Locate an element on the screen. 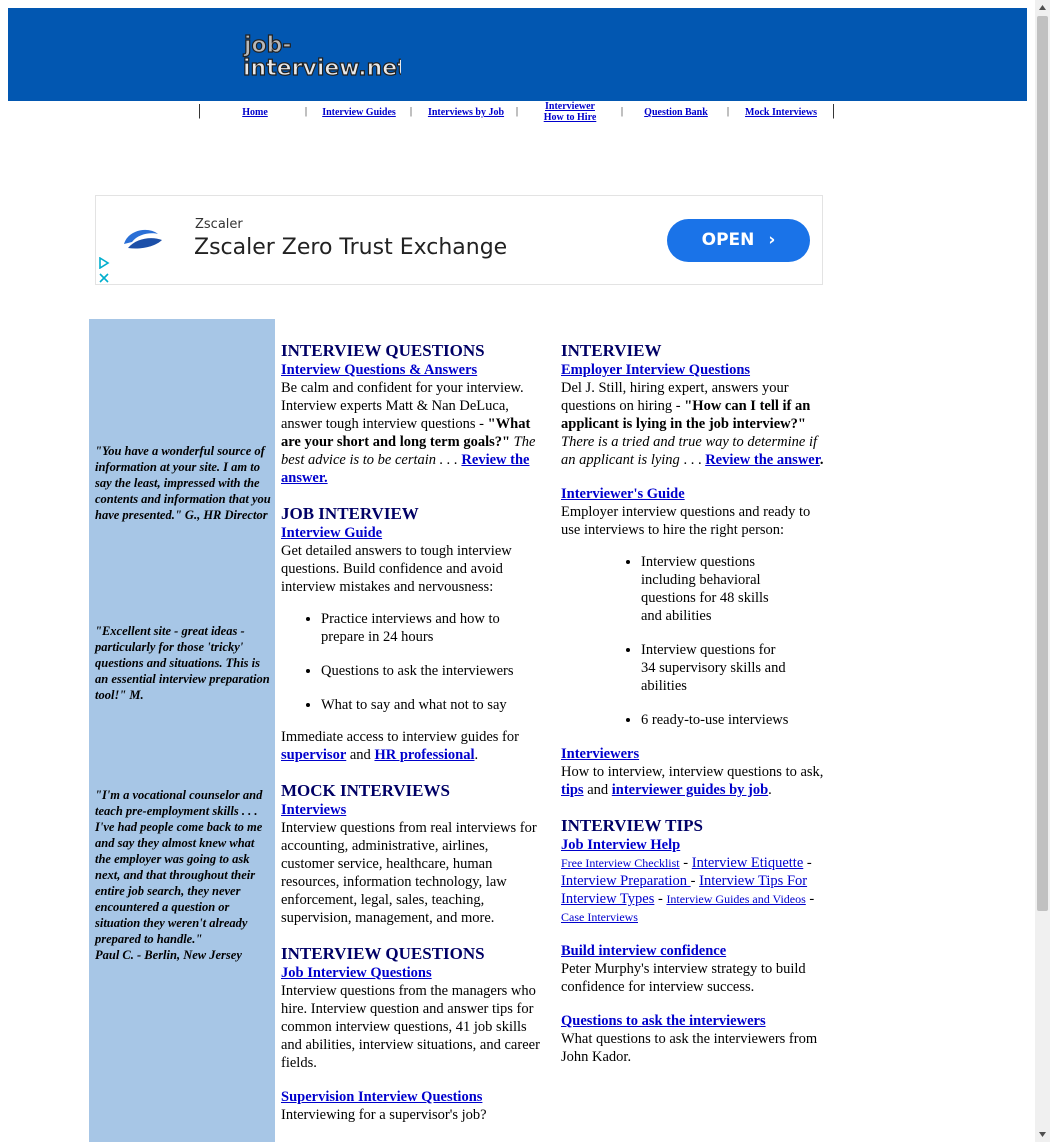  nav-interview-guides: Interview Guides is located at coordinates (359, 112).